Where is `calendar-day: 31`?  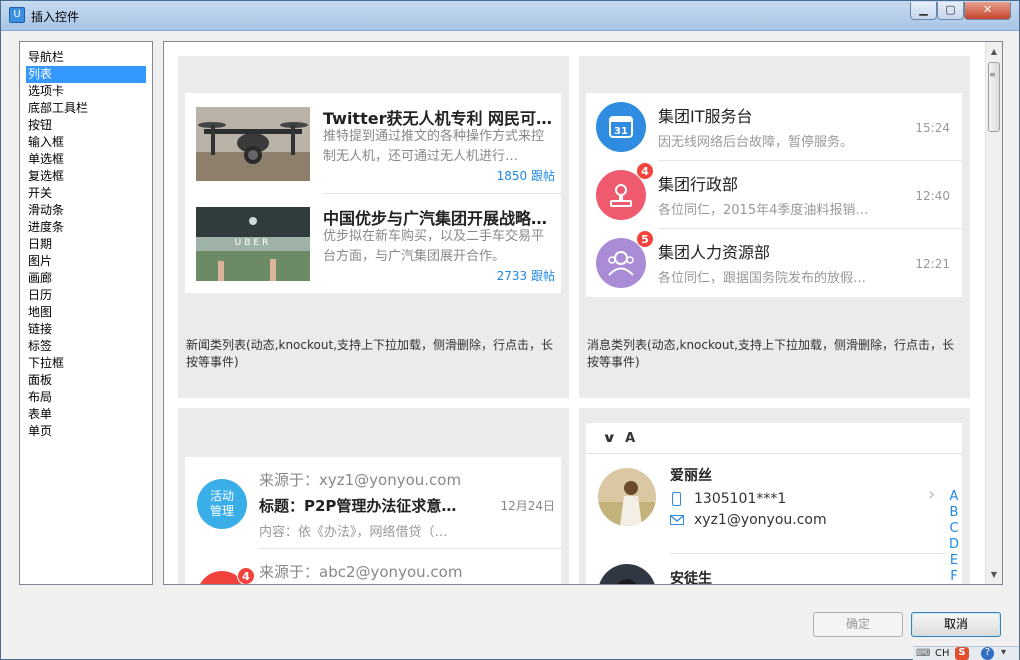 calendar-day: 31 is located at coordinates (621, 131).